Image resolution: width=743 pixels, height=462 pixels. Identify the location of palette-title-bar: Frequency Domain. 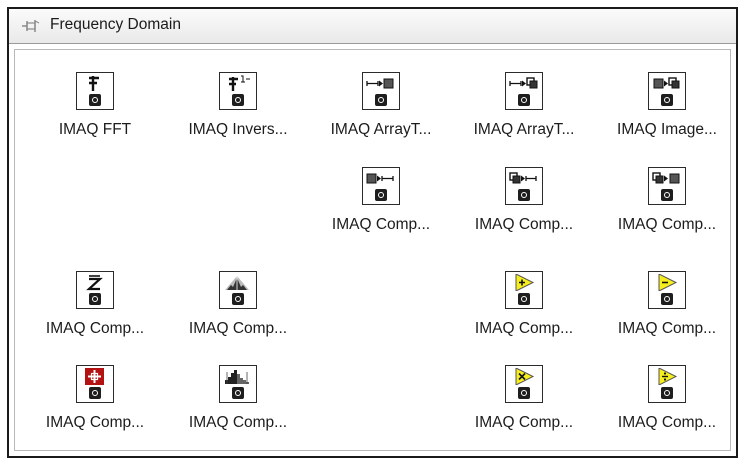
(372, 26).